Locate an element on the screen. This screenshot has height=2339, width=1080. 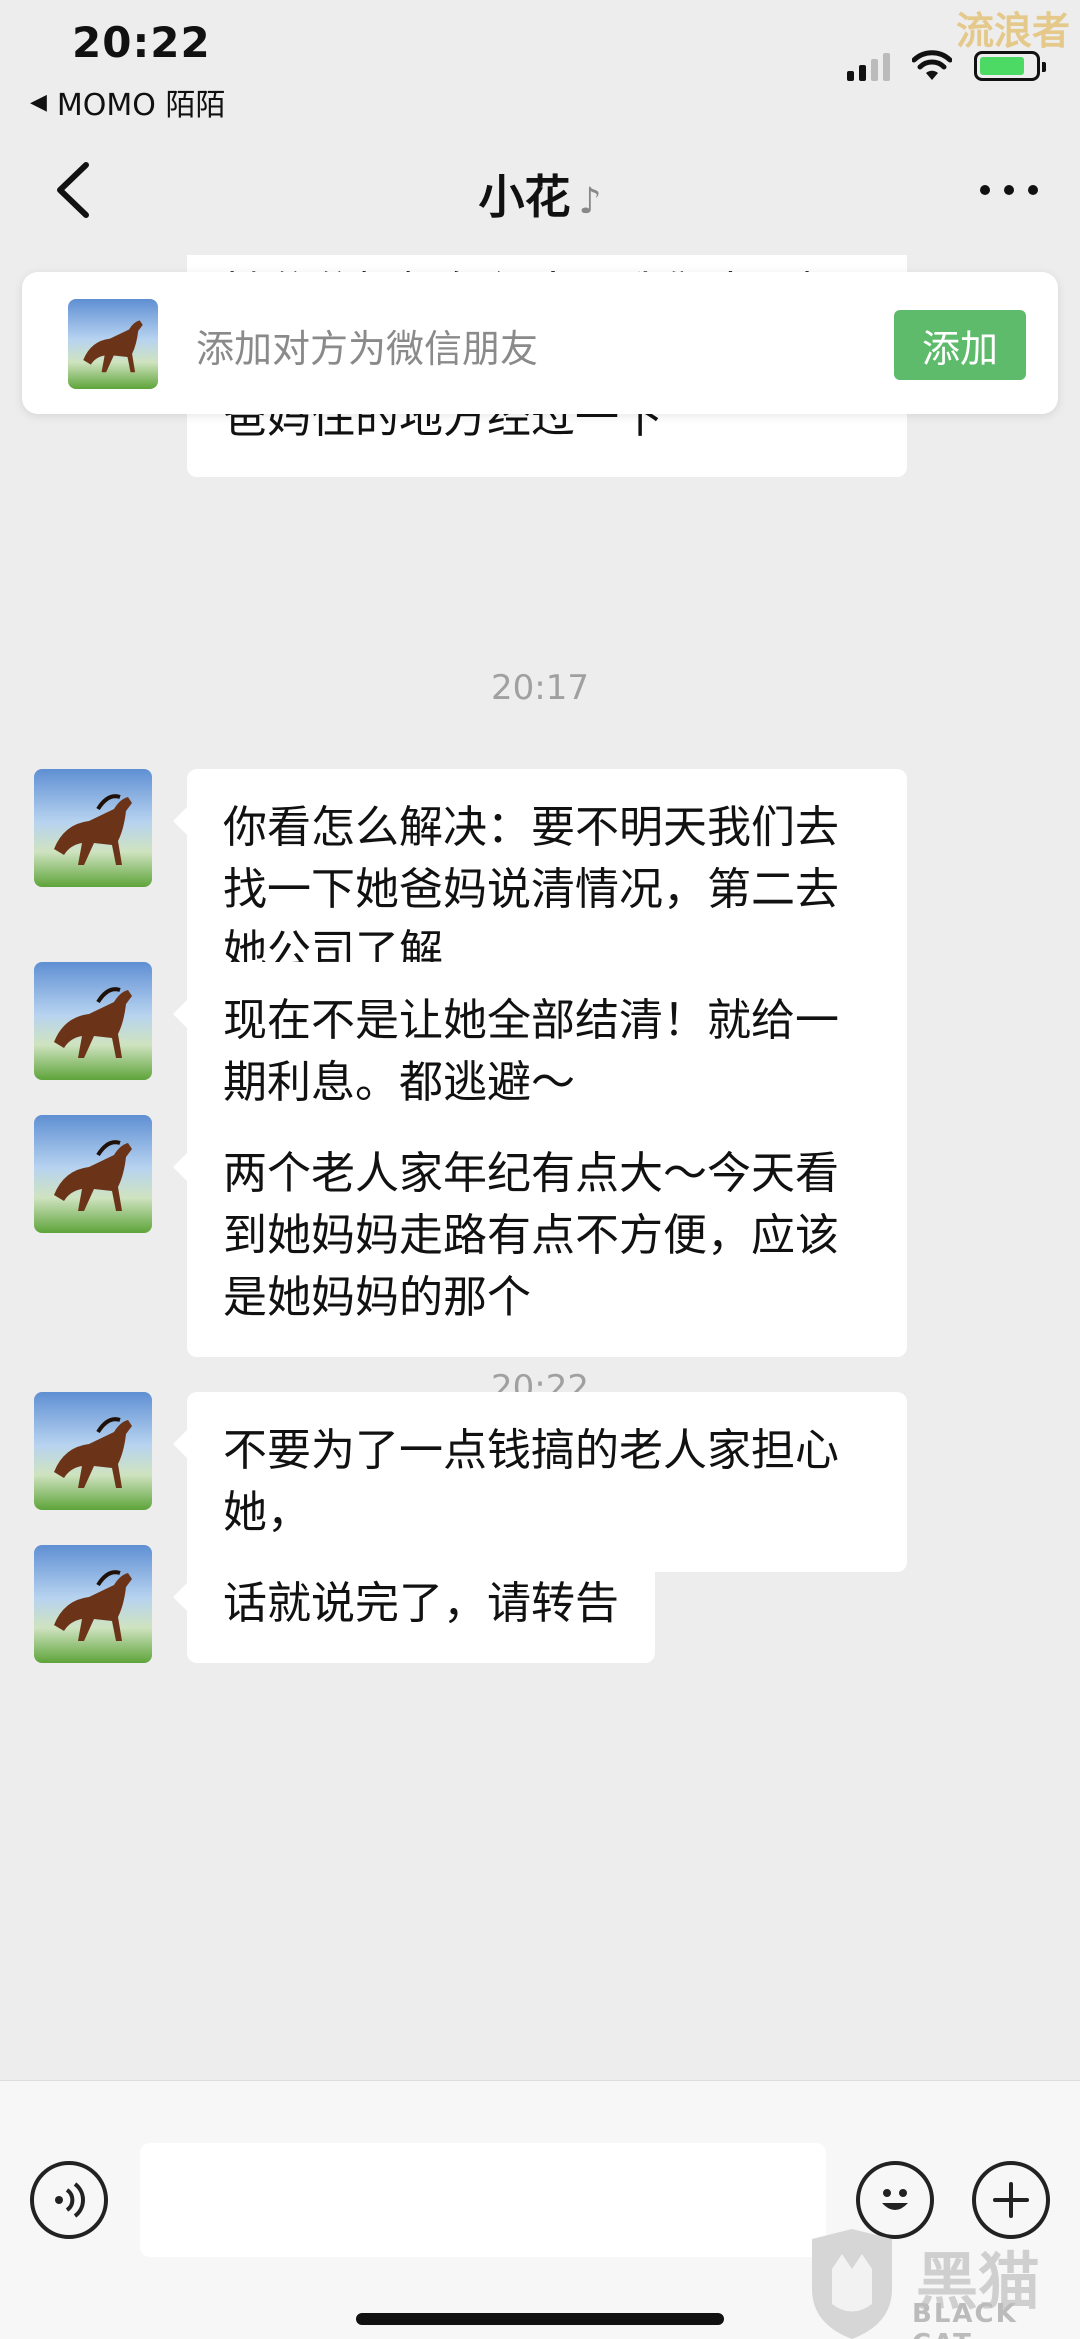
add-friend-banner: 添加对方为微信朋友 添加 is located at coordinates (540, 343).